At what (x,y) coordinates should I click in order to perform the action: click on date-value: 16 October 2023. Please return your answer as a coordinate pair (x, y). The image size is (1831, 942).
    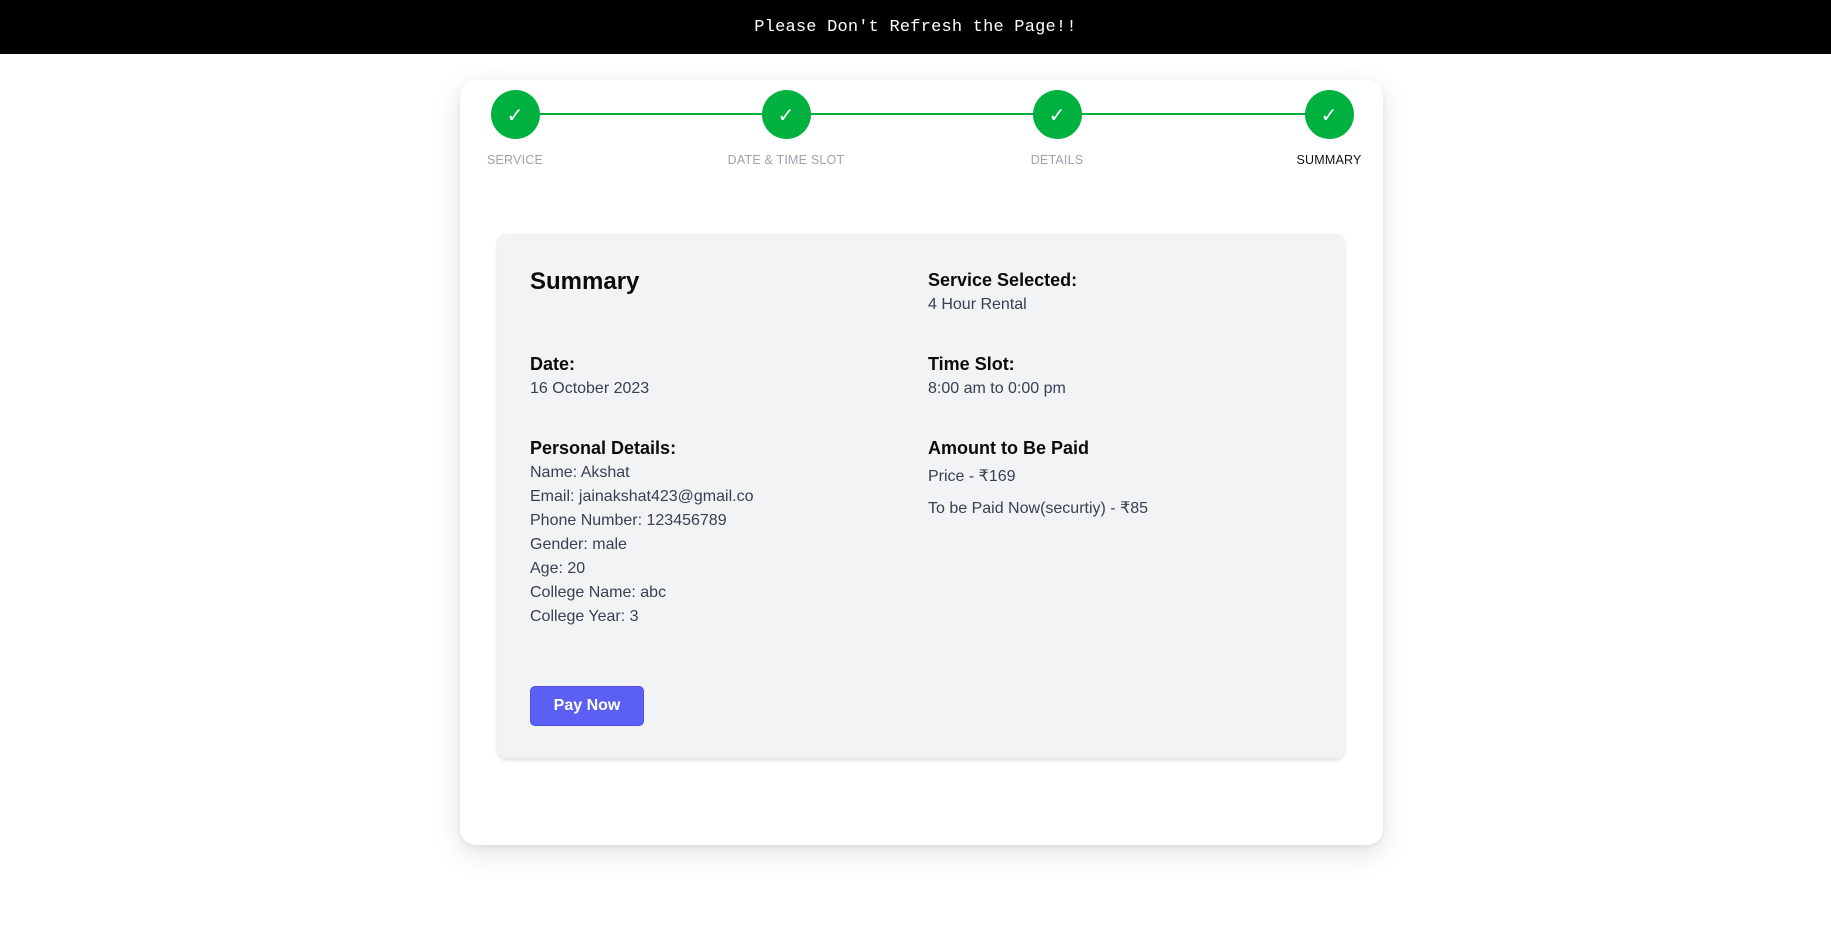
    Looking at the image, I should click on (590, 388).